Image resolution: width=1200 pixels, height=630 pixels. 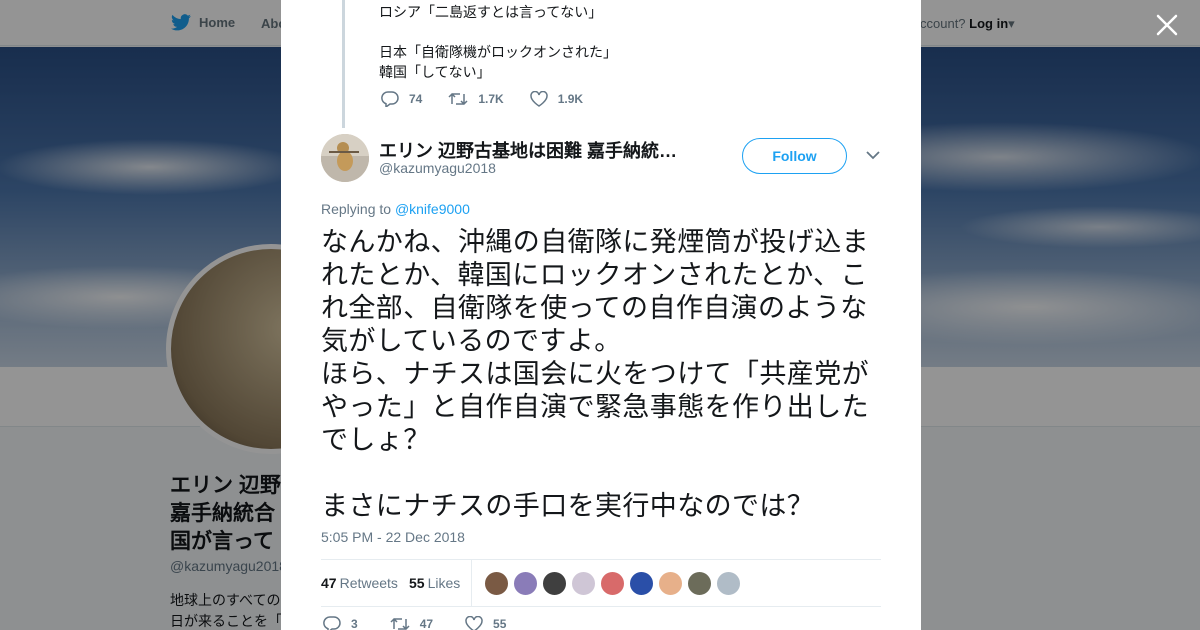 I want to click on liker-avatars, so click(x=612, y=583).